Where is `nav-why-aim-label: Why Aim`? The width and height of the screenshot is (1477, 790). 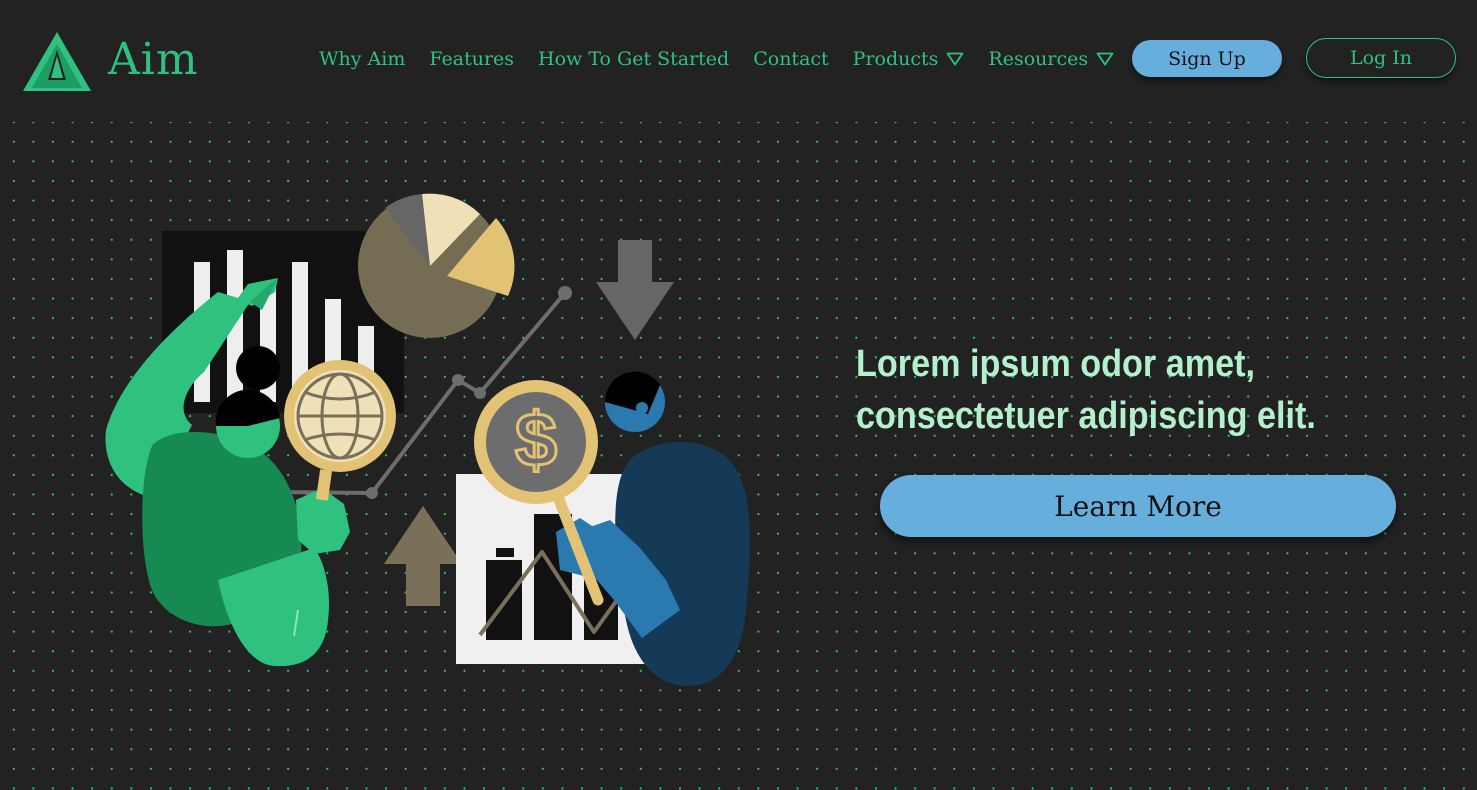 nav-why-aim-label: Why Aim is located at coordinates (362, 59).